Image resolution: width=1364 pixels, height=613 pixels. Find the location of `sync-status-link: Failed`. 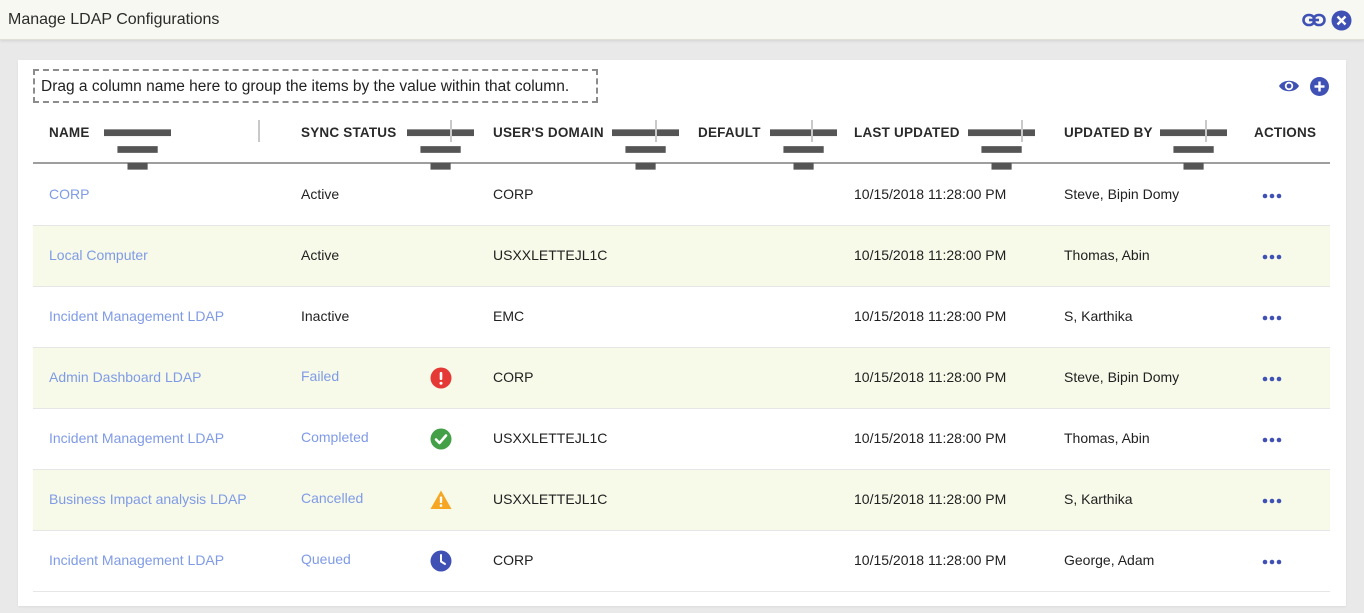

sync-status-link: Failed is located at coordinates (320, 378).